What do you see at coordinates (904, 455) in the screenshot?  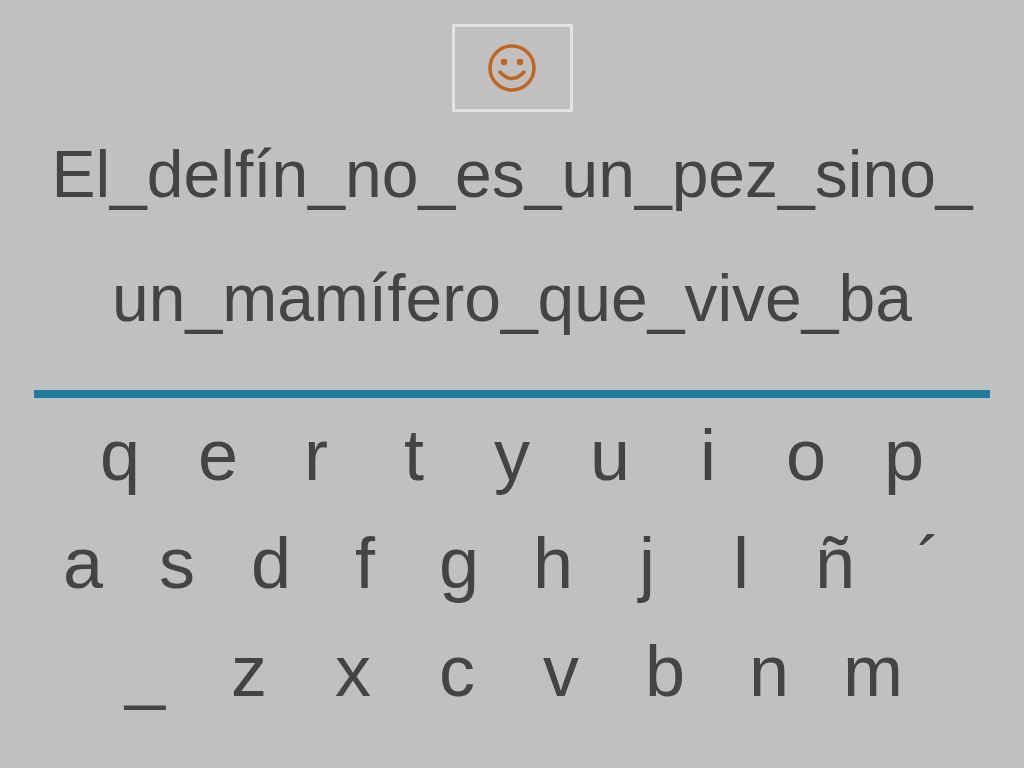 I see `key: p` at bounding box center [904, 455].